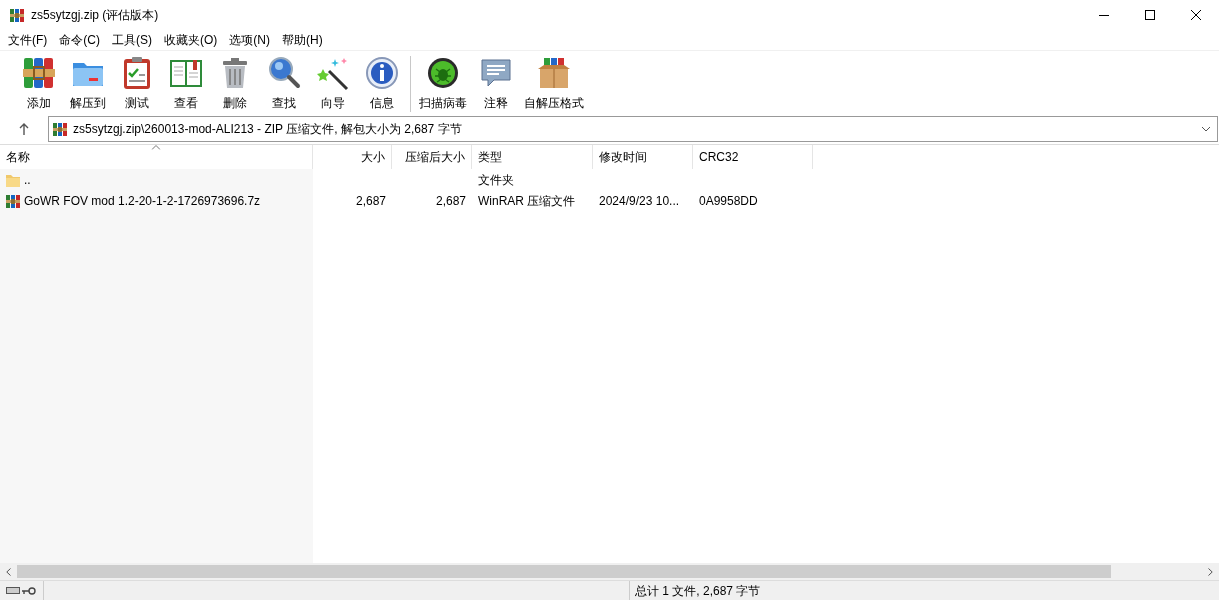  I want to click on key-icon, so click(29, 590).